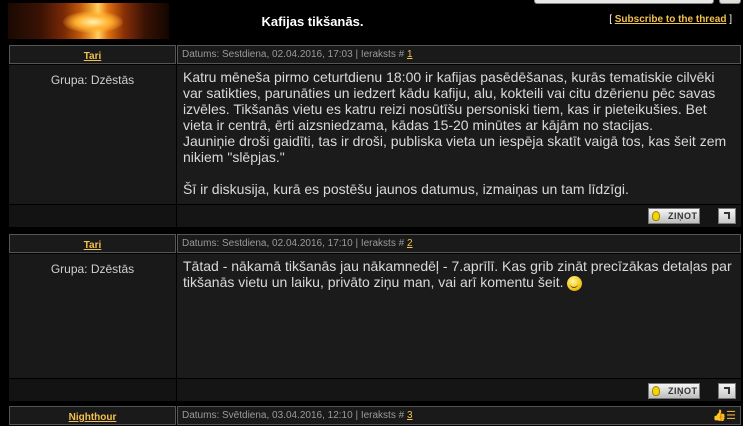 This screenshot has height=426, width=743. What do you see at coordinates (575, 283) in the screenshot?
I see `smiley-icon` at bounding box center [575, 283].